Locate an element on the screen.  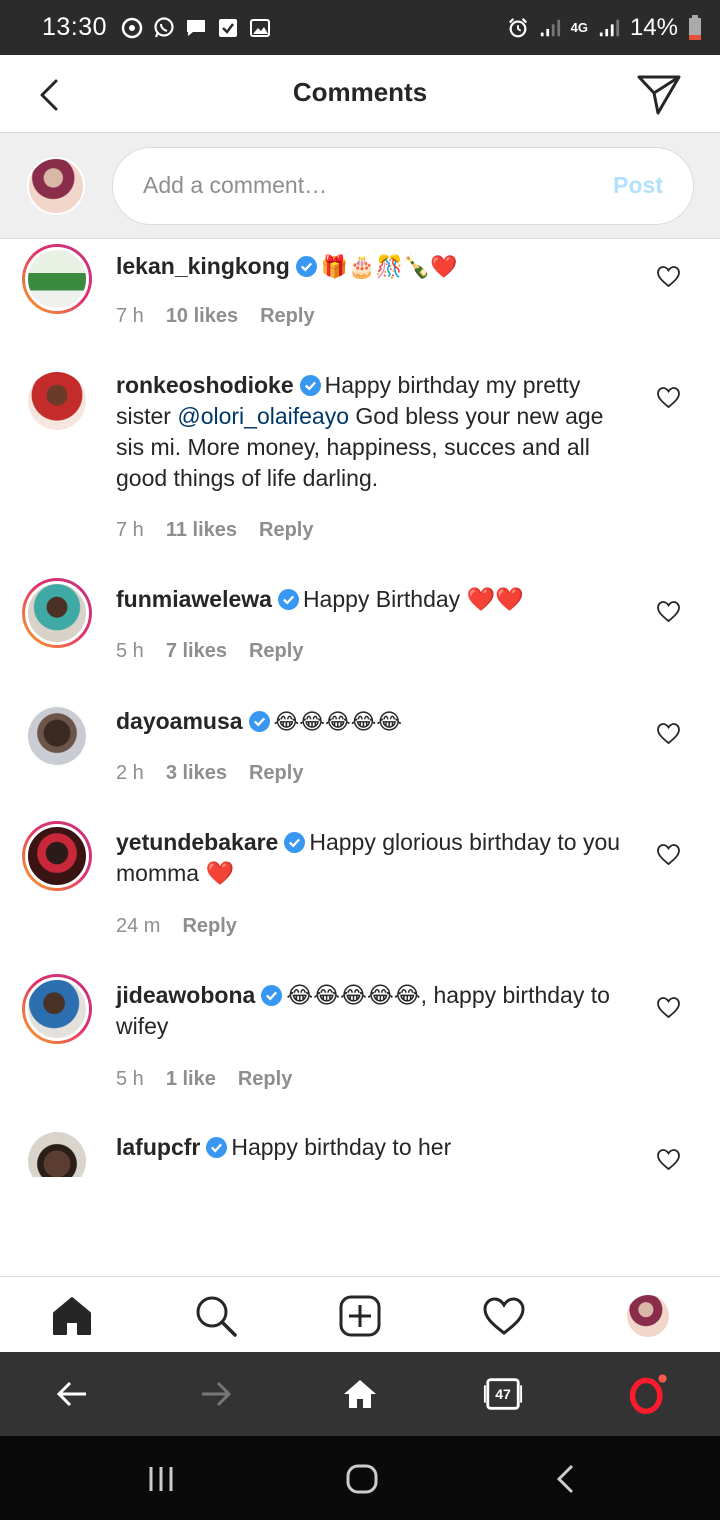
opera-logo-icon is located at coordinates (648, 1394).